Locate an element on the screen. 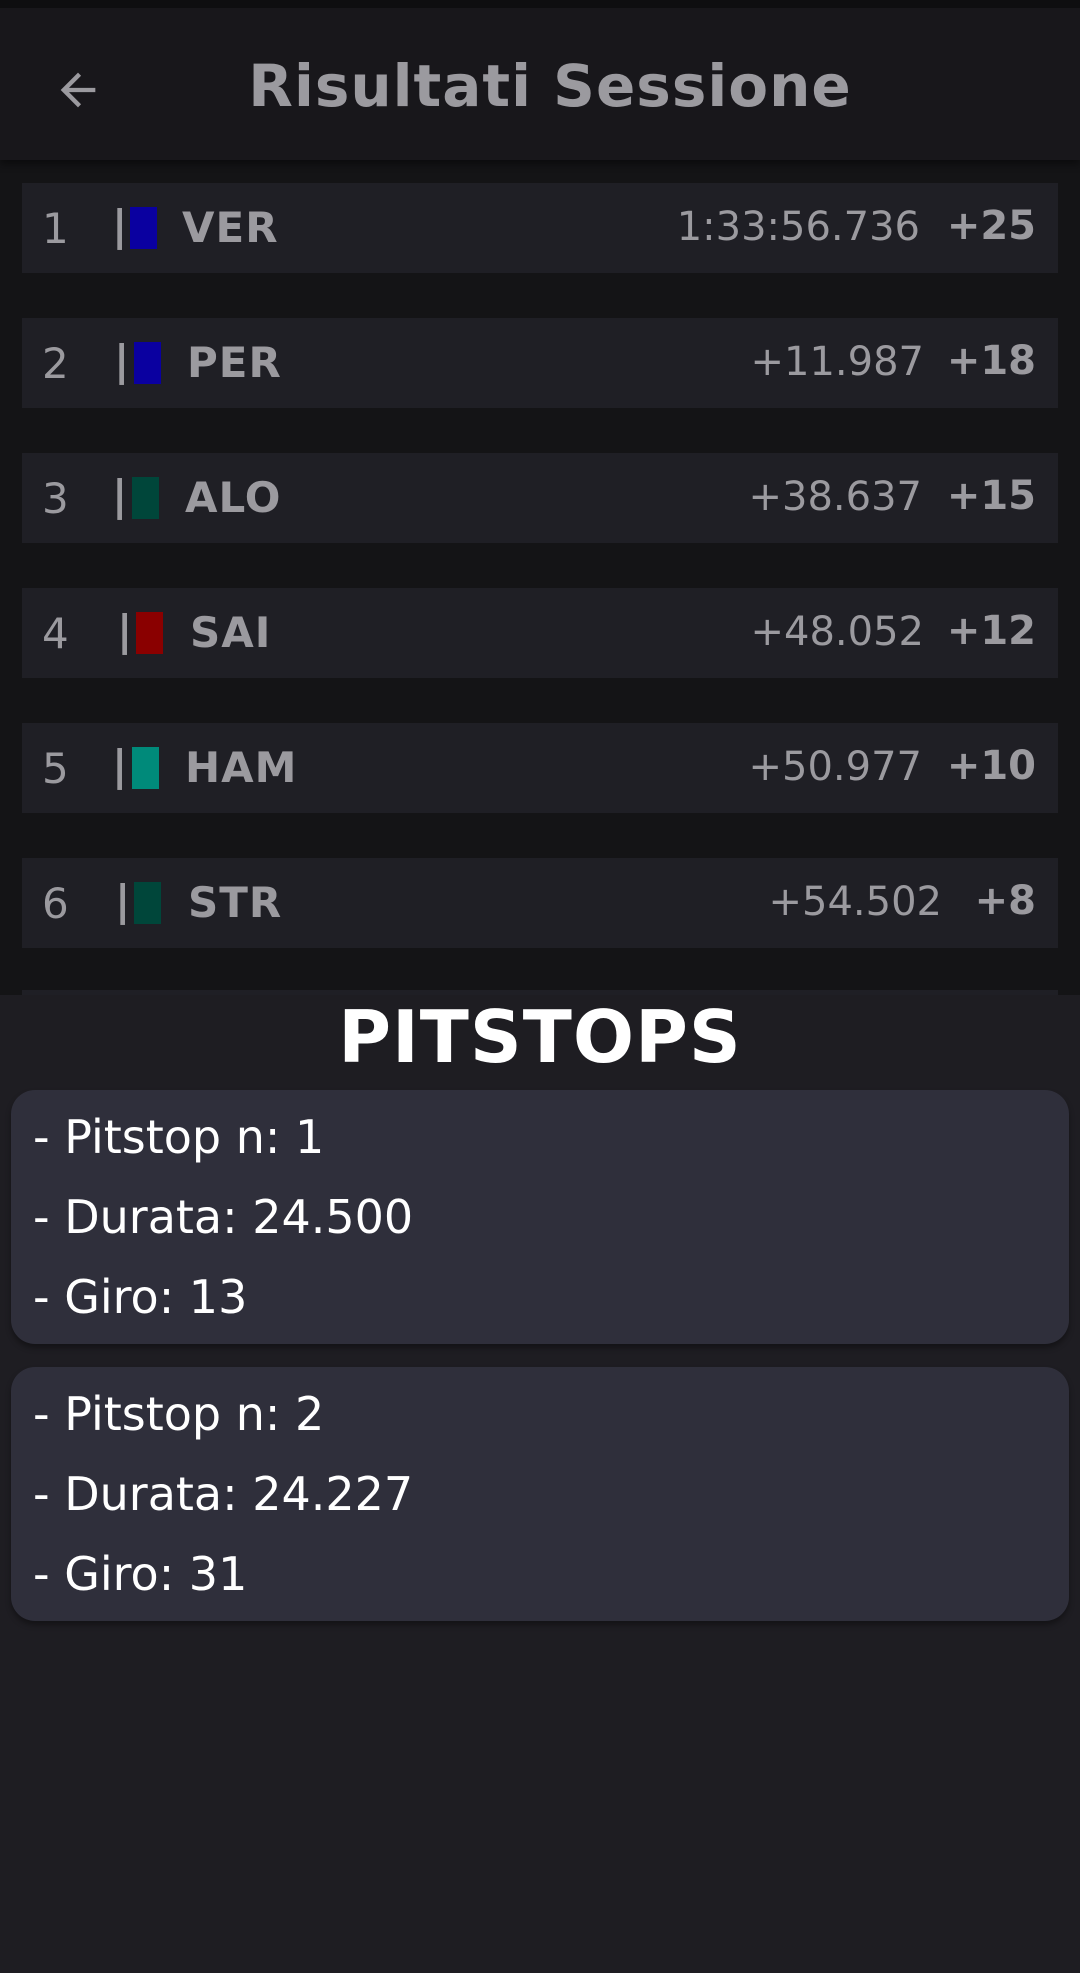 This screenshot has height=1973, width=1080. points-badge: +15 is located at coordinates (991, 496).